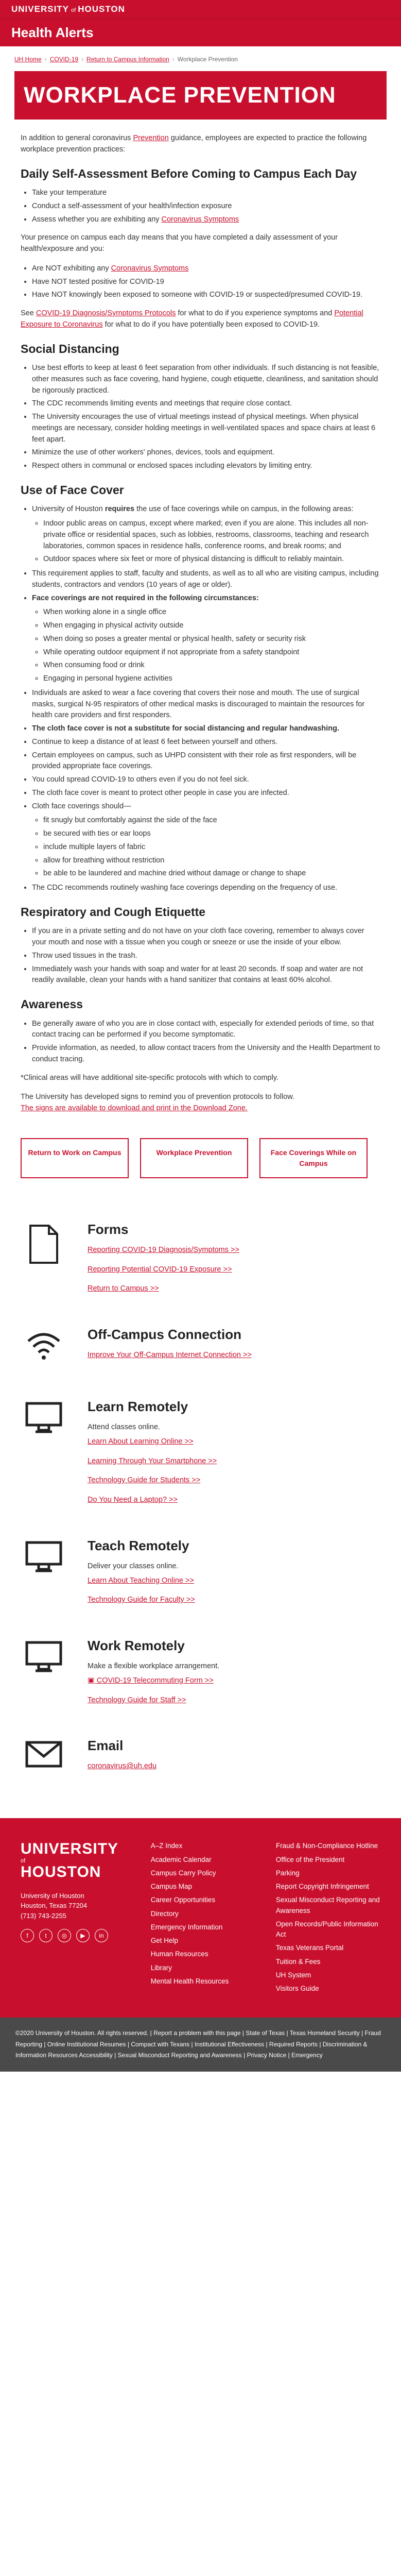  Describe the element at coordinates (328, 1975) in the screenshot. I see `footer-link: UH System` at that location.